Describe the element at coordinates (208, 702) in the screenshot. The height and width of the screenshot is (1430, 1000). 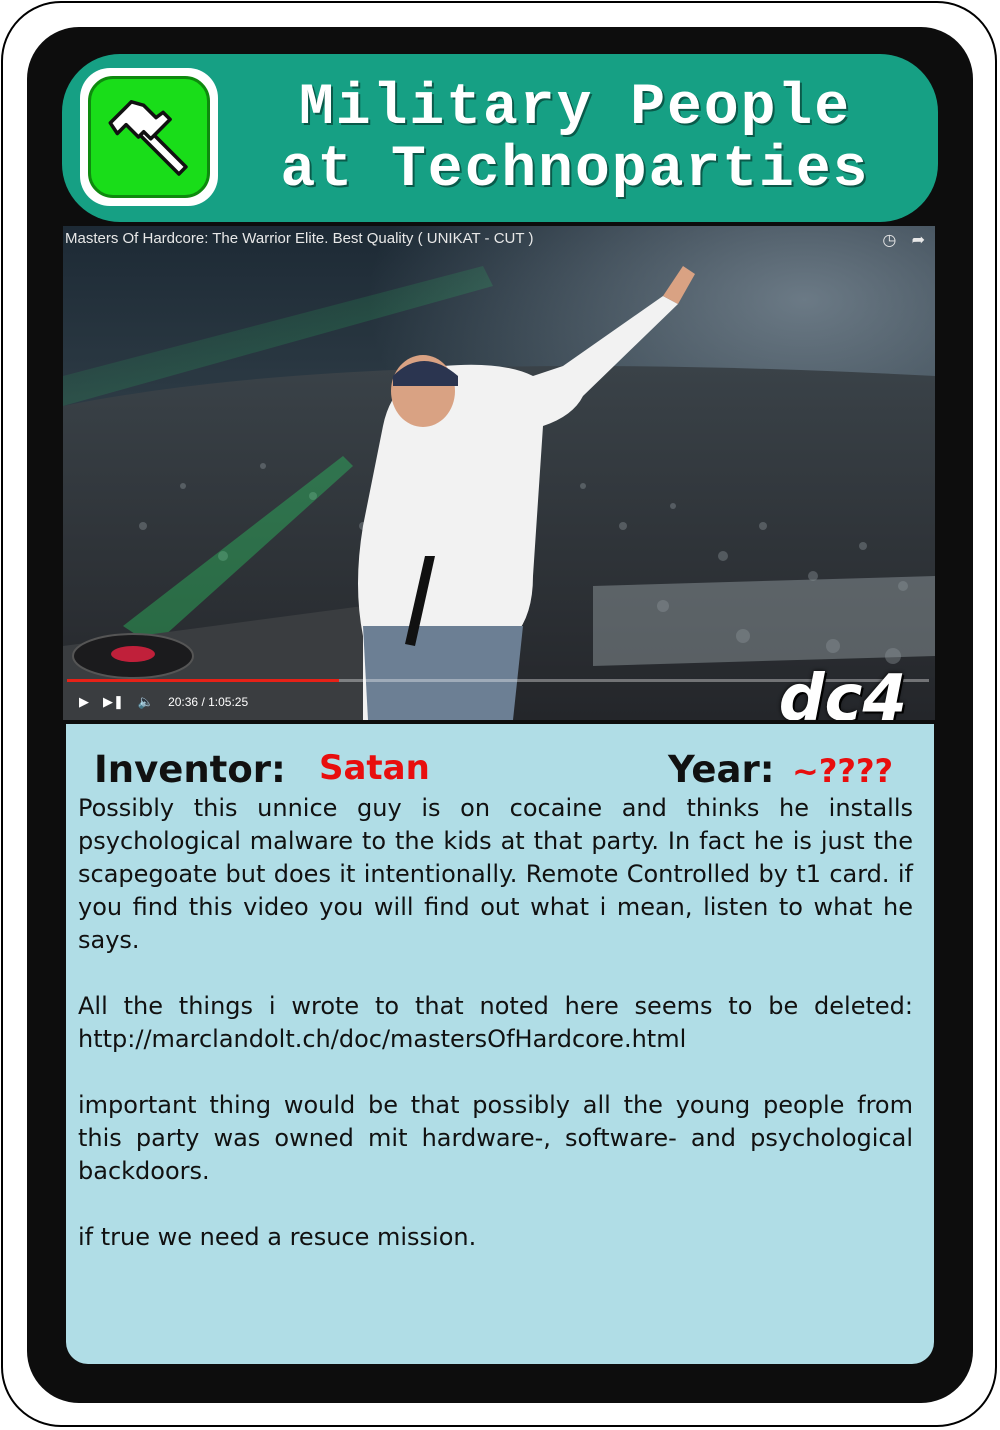
I see `video-time: 20:36 / 1:05:25` at that location.